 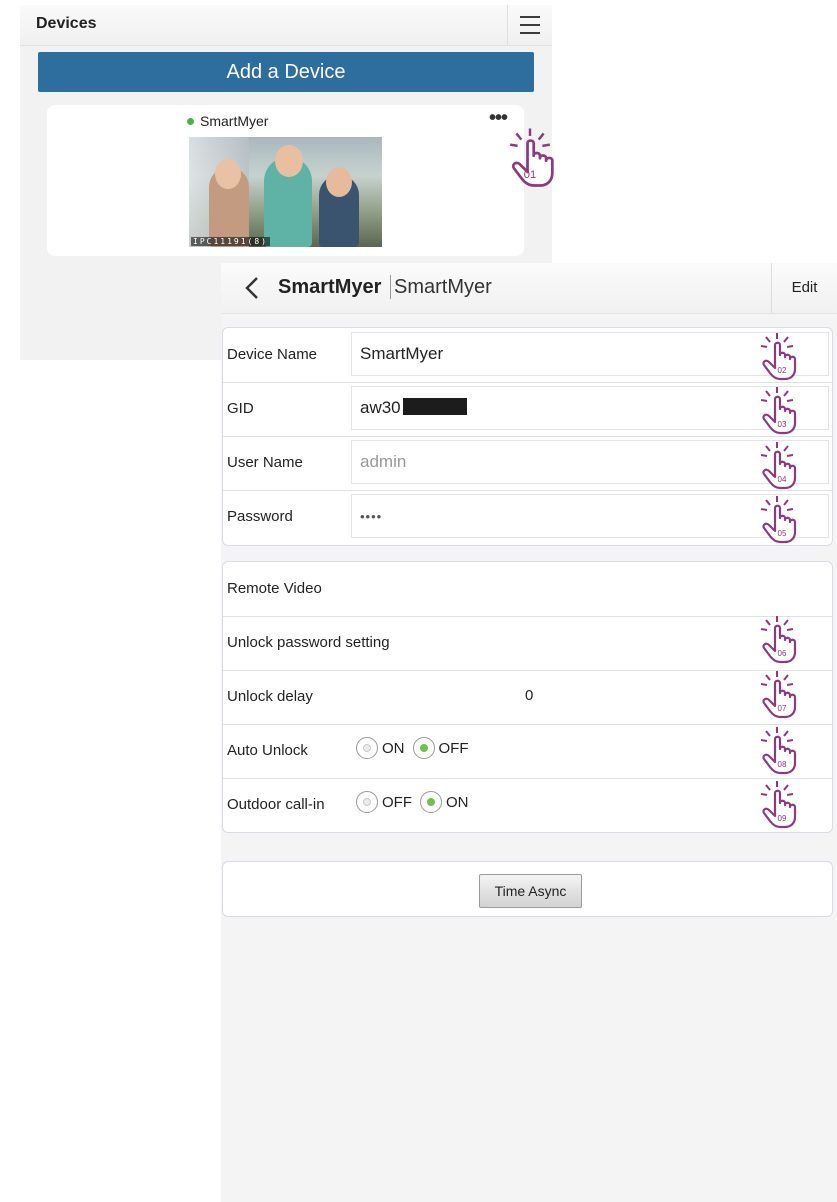 What do you see at coordinates (778, 694) in the screenshot?
I see `tap-hint-icon-07: 07` at bounding box center [778, 694].